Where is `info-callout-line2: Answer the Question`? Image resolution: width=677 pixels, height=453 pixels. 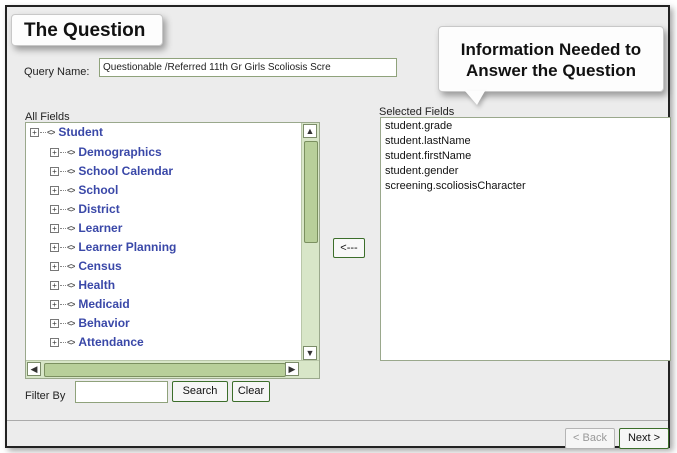 info-callout-line2: Answer the Question is located at coordinates (551, 70).